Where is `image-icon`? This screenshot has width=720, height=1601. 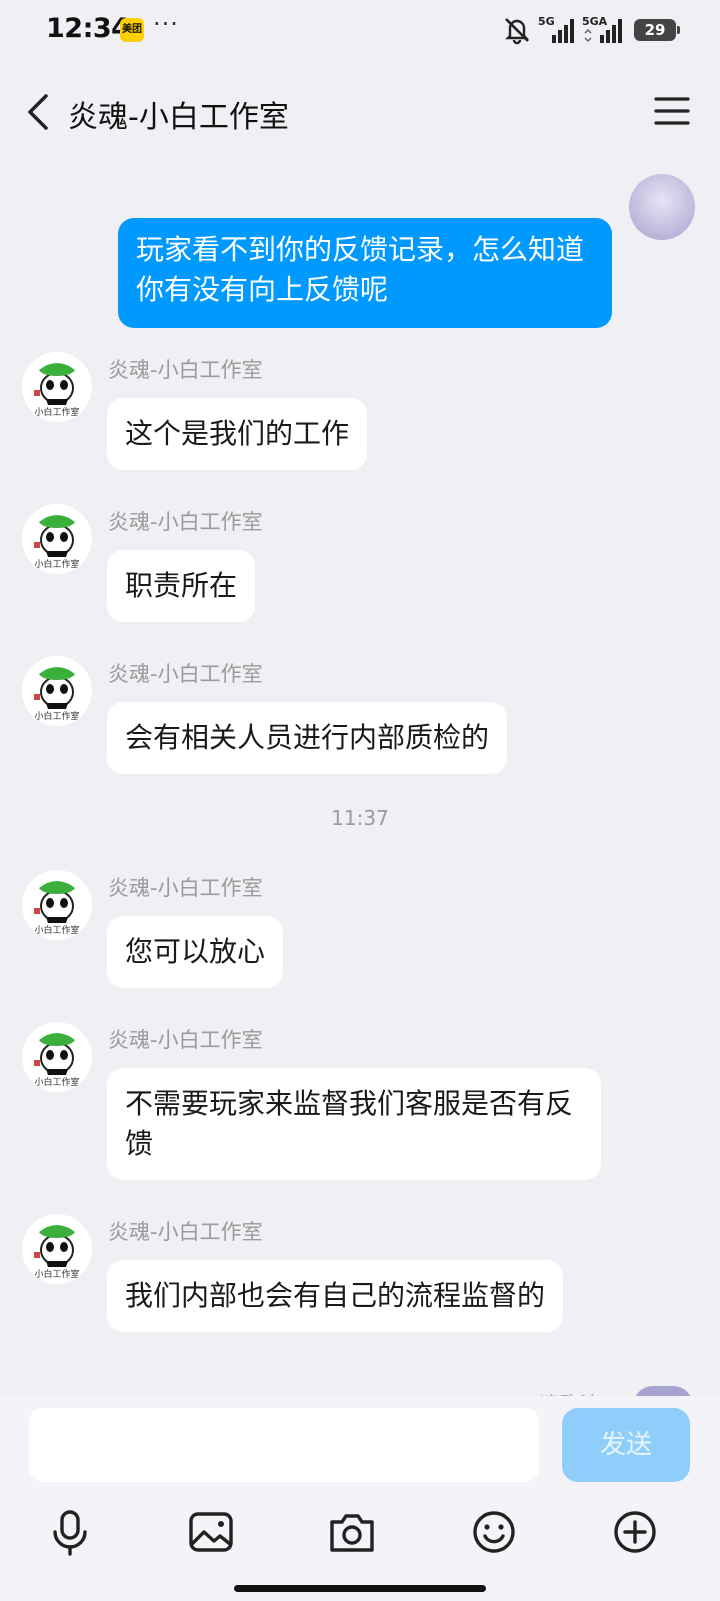
image-icon is located at coordinates (211, 1532).